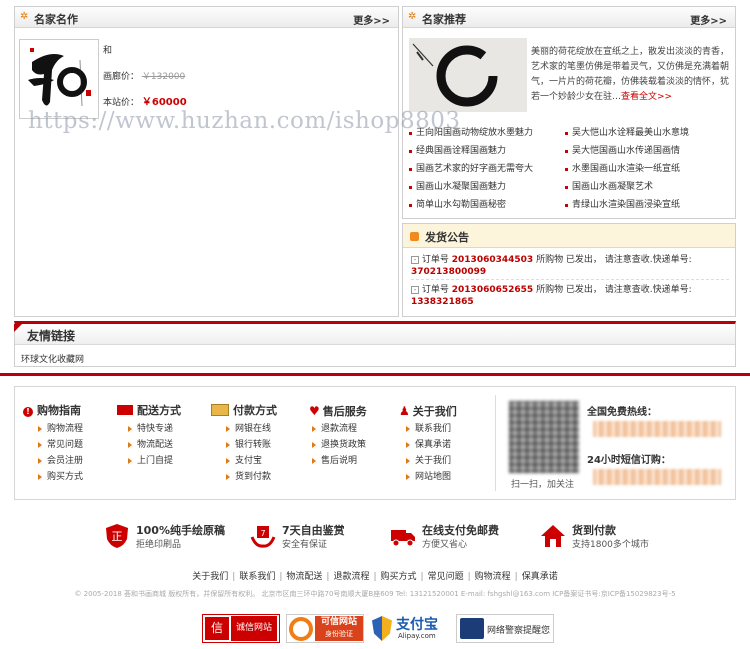  Describe the element at coordinates (251, 461) in the screenshot. I see `footer-link: 支付宝` at that location.